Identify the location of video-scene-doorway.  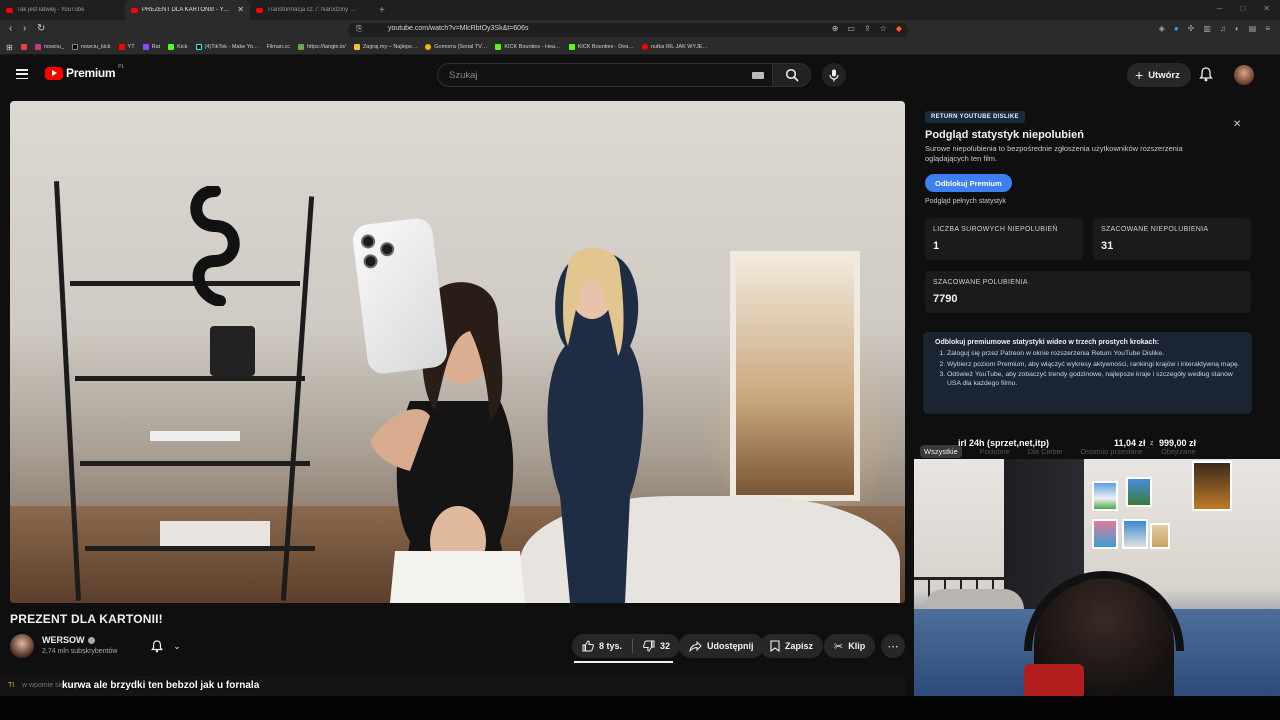
(795, 376).